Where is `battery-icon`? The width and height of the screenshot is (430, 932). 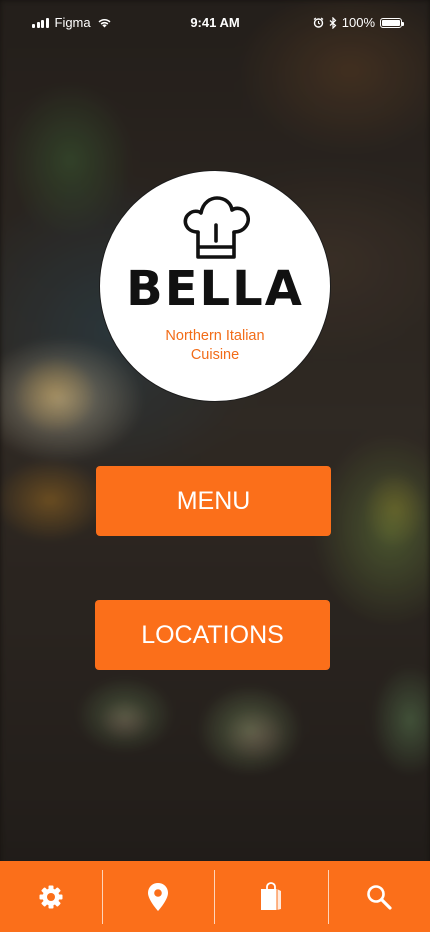
battery-icon is located at coordinates (392, 22).